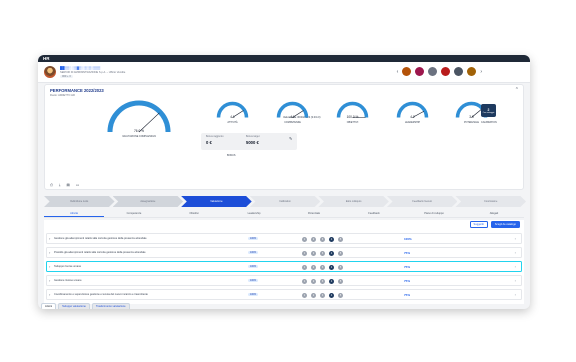 This screenshot has width=576, height=362. I want to click on edit-icon: ✎, so click(290, 138).